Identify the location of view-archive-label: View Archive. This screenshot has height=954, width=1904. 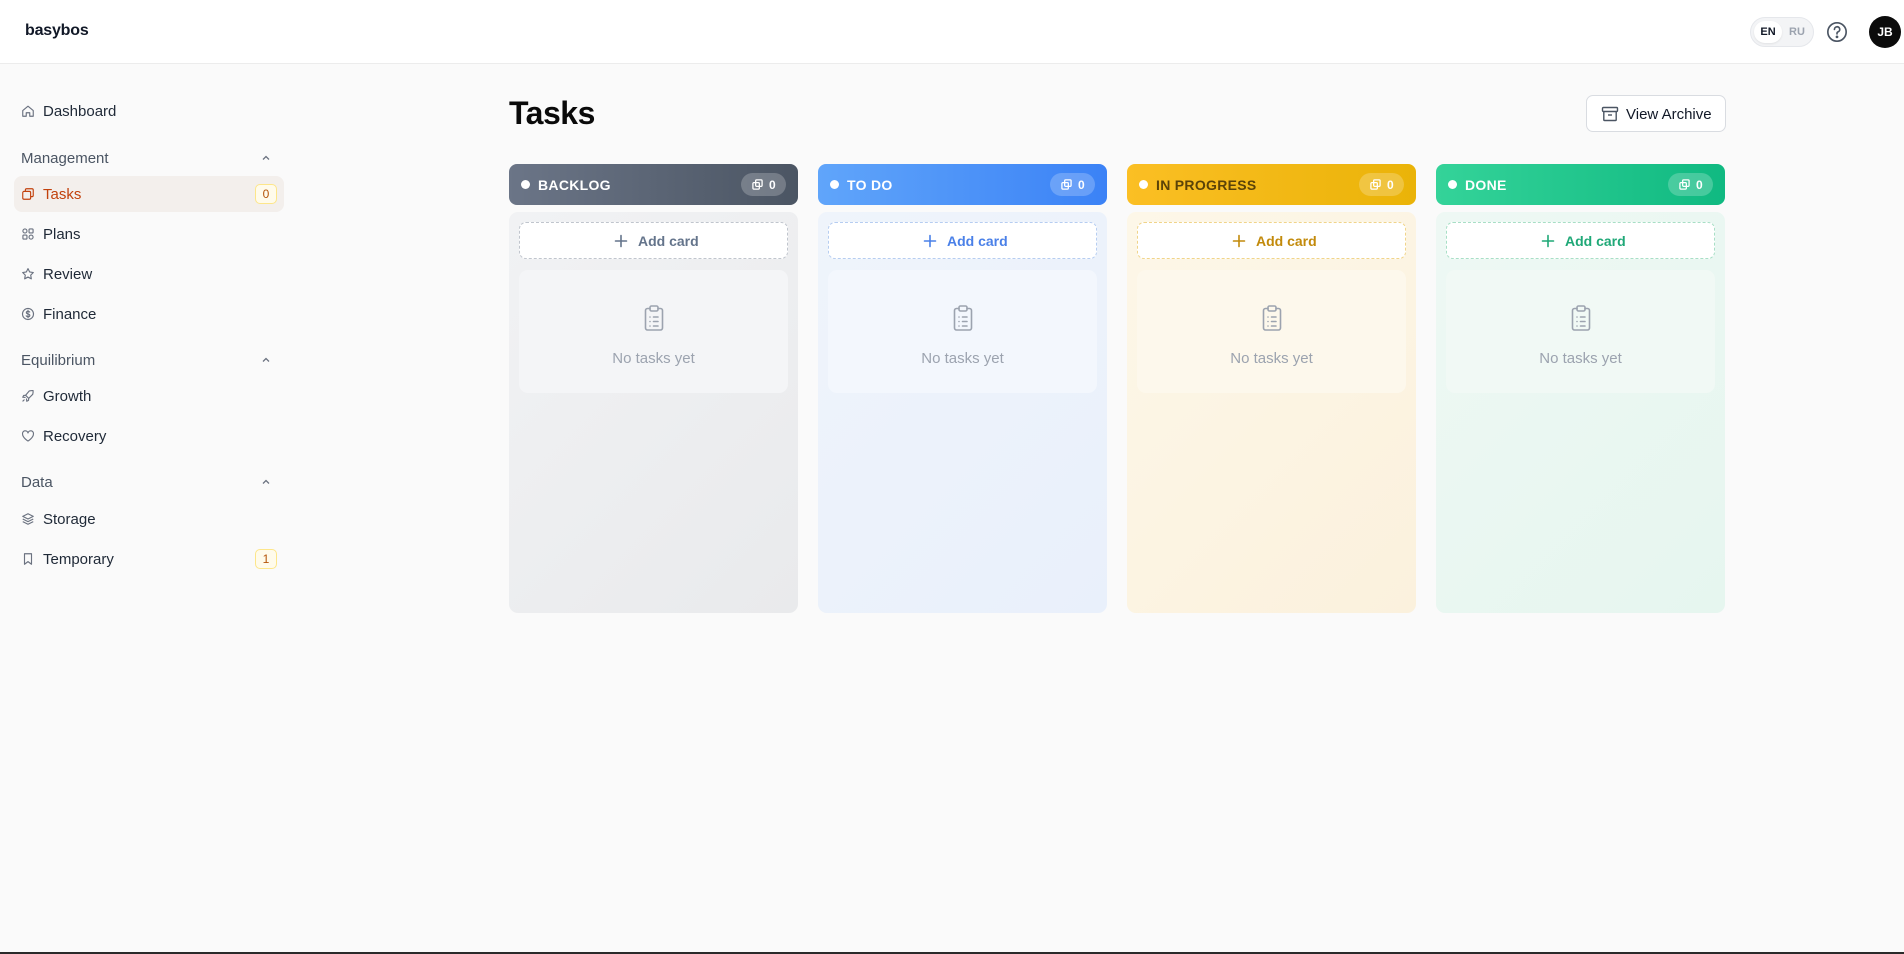
(1669, 114).